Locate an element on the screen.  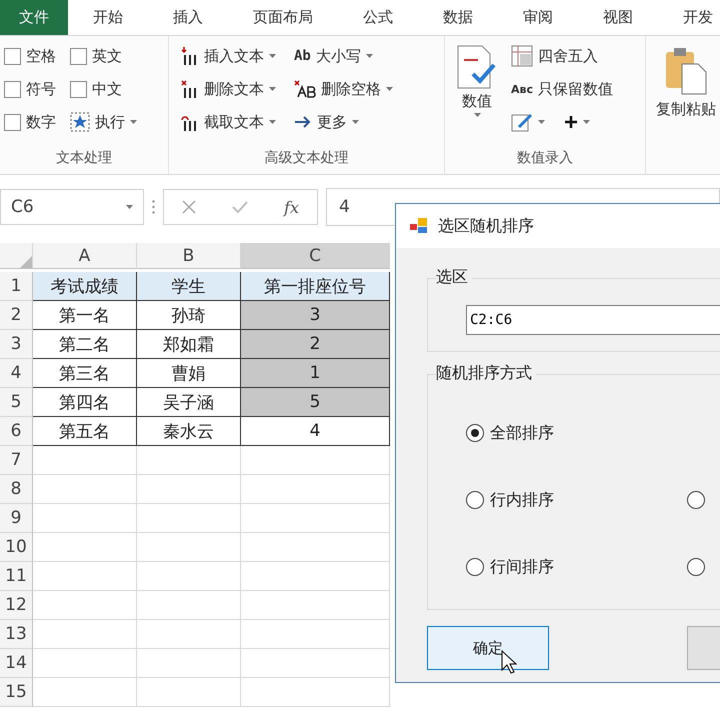
table-cell: 孙琦 is located at coordinates (189, 315).